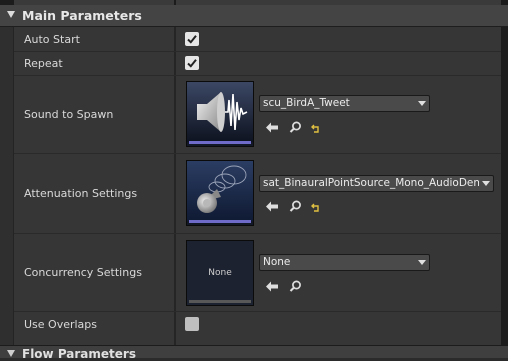 This screenshot has width=508, height=361. I want to click on attenuation-settings-label: Attenuation Settings, so click(81, 193).